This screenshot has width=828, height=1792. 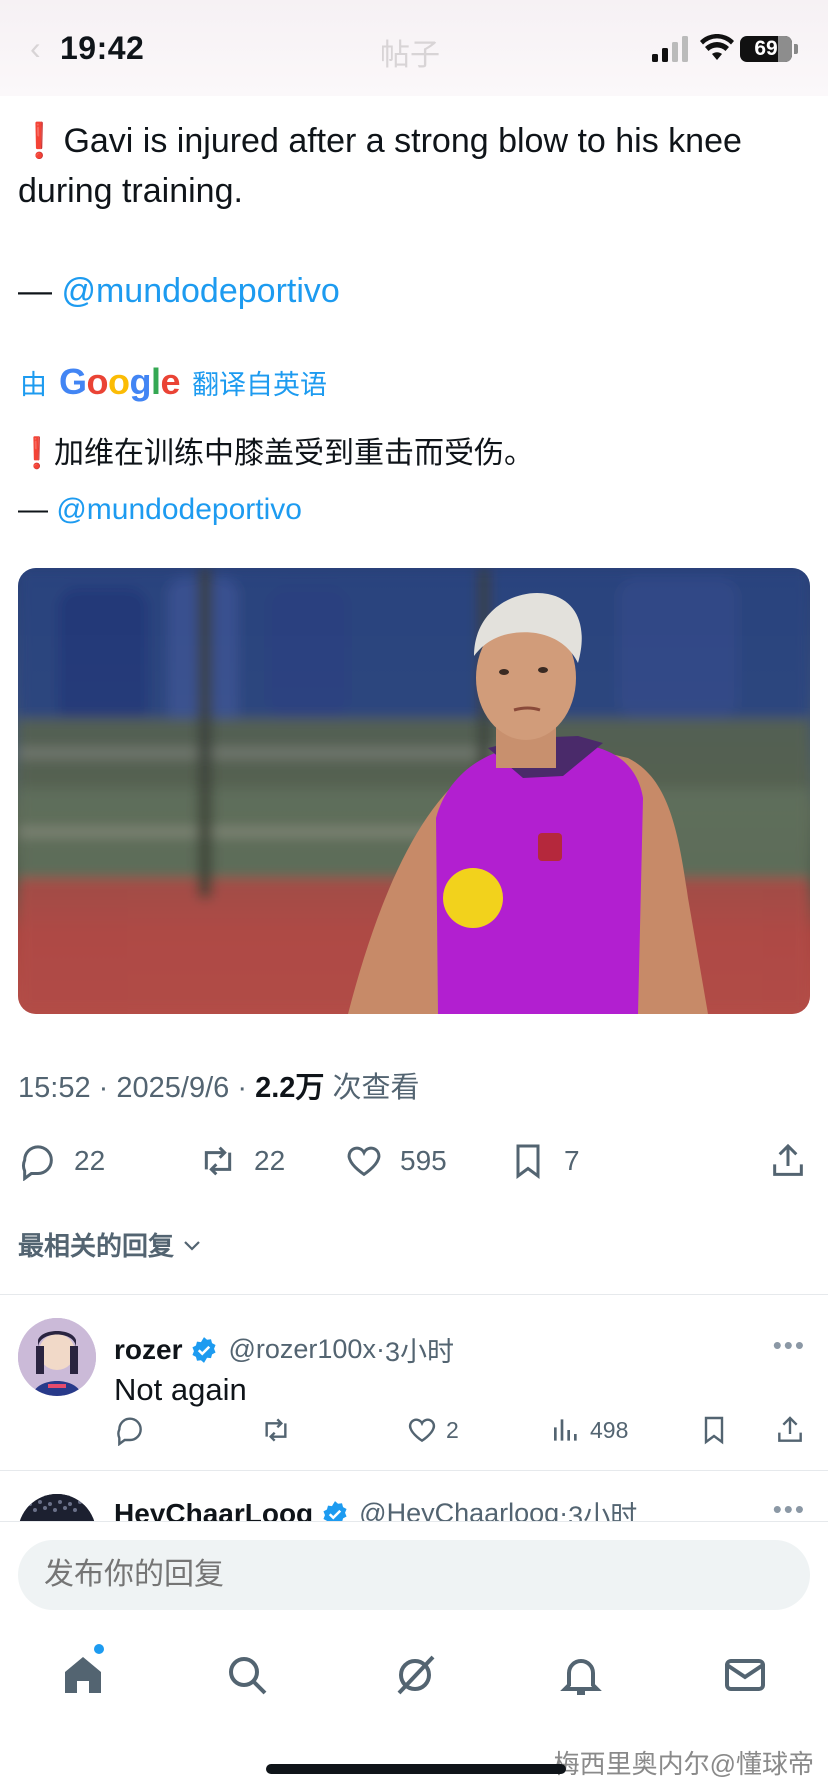 What do you see at coordinates (173, 1088) in the screenshot?
I see `tweet-date: 2025/9/6` at bounding box center [173, 1088].